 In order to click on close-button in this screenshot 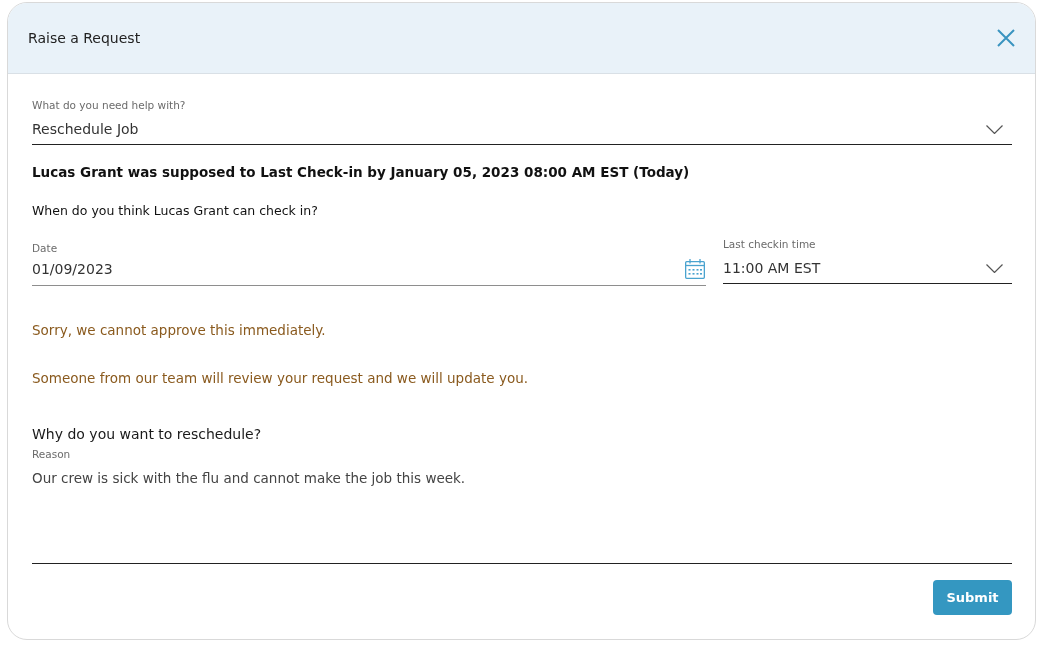, I will do `click(1006, 38)`.